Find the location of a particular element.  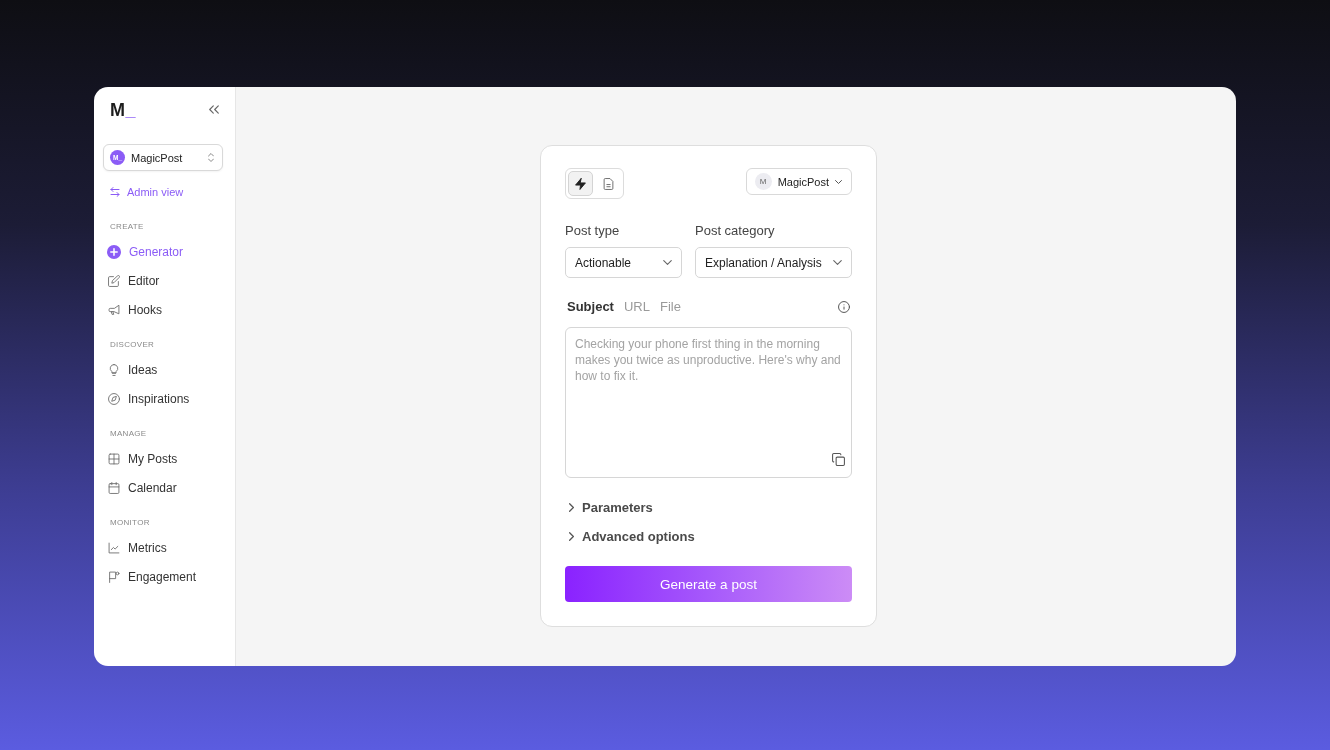

copy-icon is located at coordinates (838, 459).